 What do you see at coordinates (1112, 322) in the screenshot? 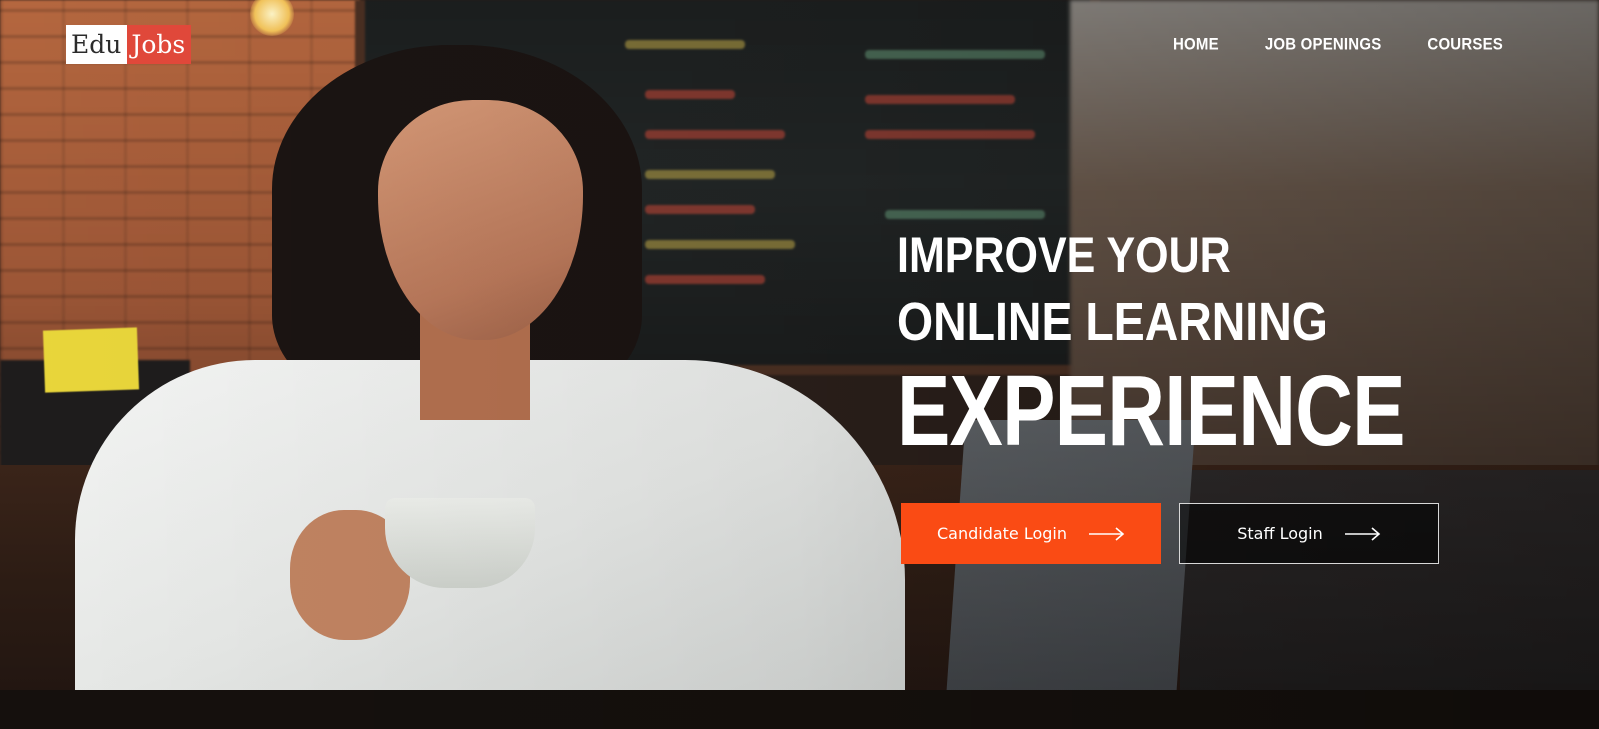
I see `headline-line-2: ONLINE LEARNING` at bounding box center [1112, 322].